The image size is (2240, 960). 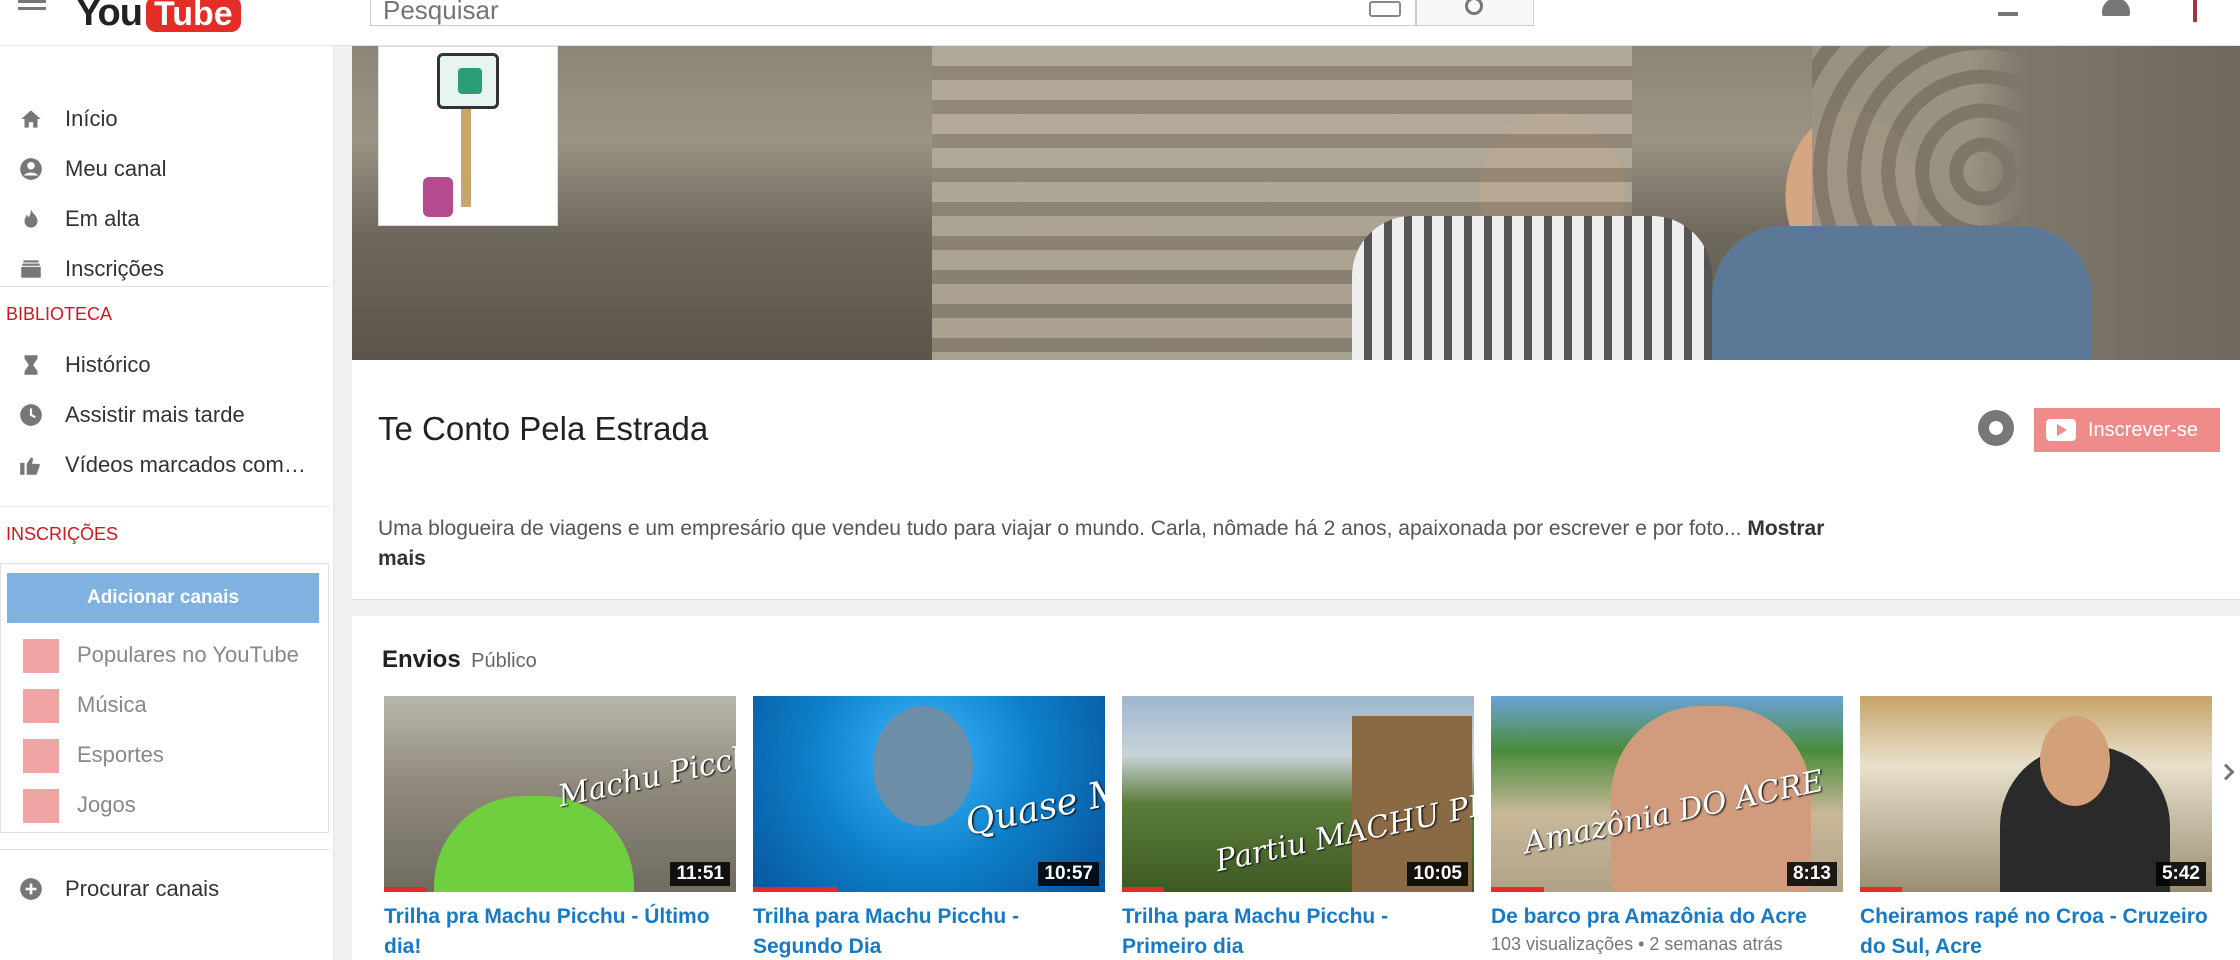 I want to click on sidebar-item-jogos: Jogos, so click(x=161, y=803).